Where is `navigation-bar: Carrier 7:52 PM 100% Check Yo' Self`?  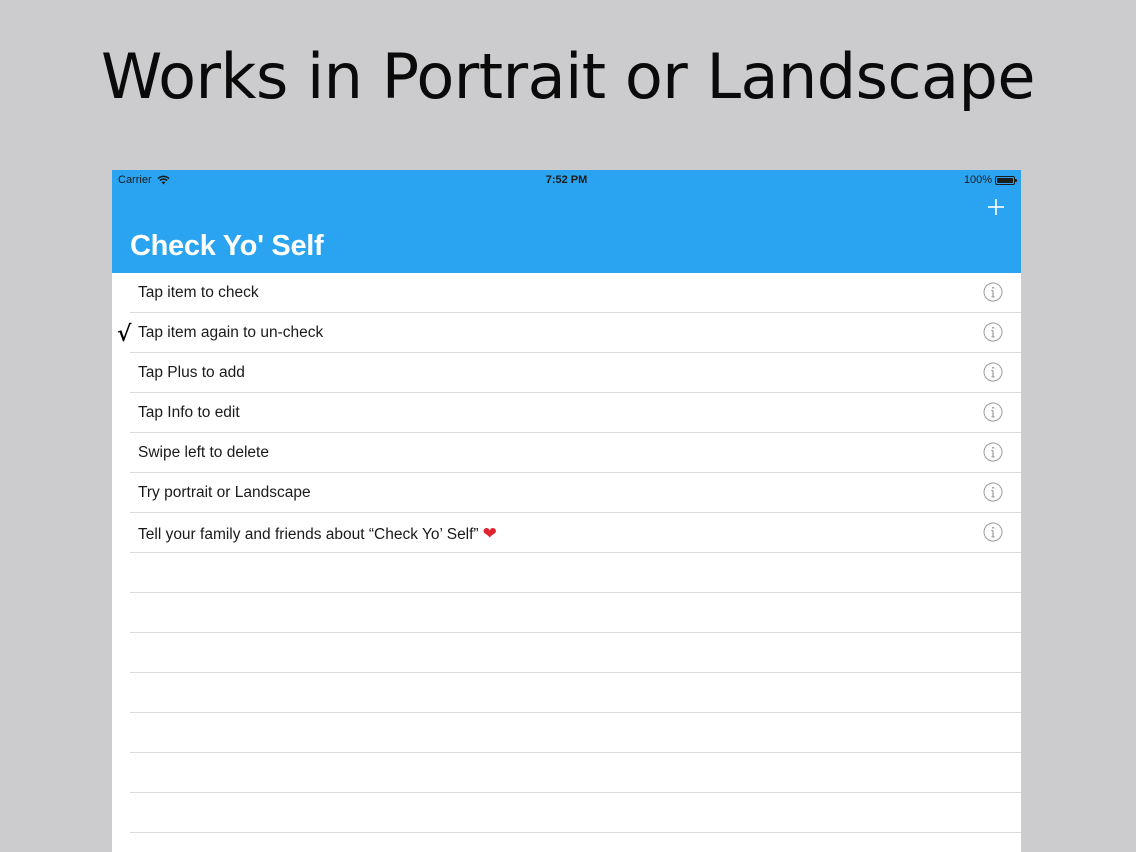
navigation-bar: Carrier 7:52 PM 100% Check Yo' Self is located at coordinates (566, 221).